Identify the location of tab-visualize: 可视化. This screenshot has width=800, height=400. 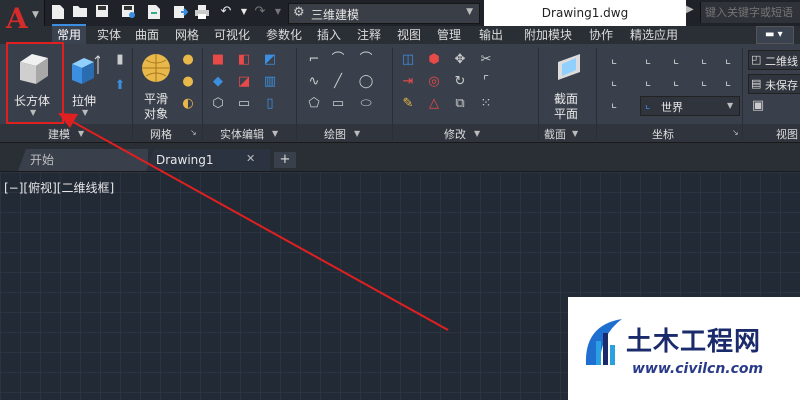
(232, 35).